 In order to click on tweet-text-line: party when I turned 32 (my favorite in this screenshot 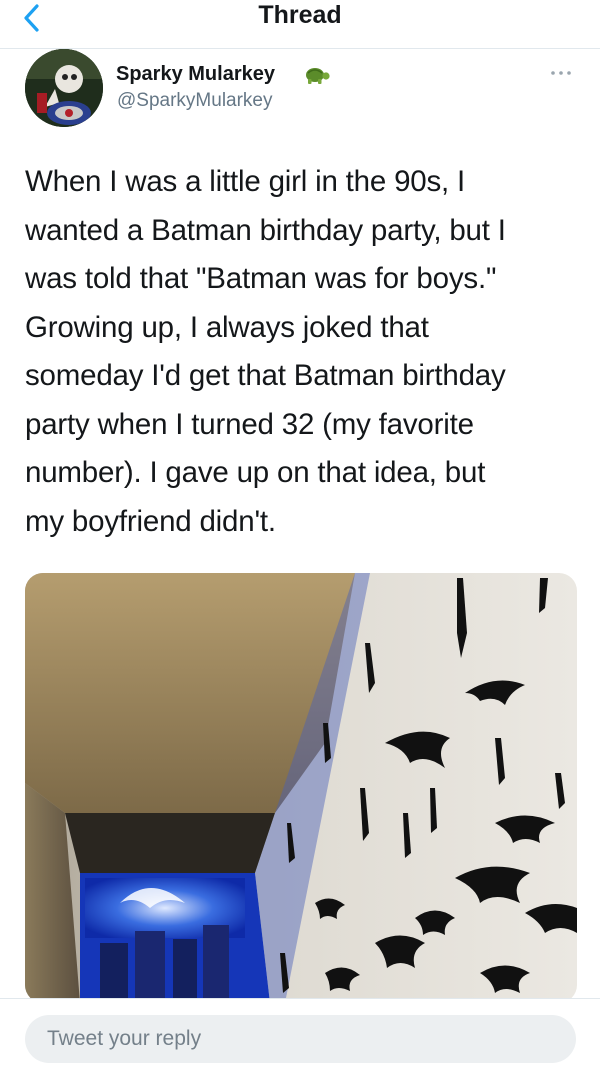, I will do `click(249, 424)`.